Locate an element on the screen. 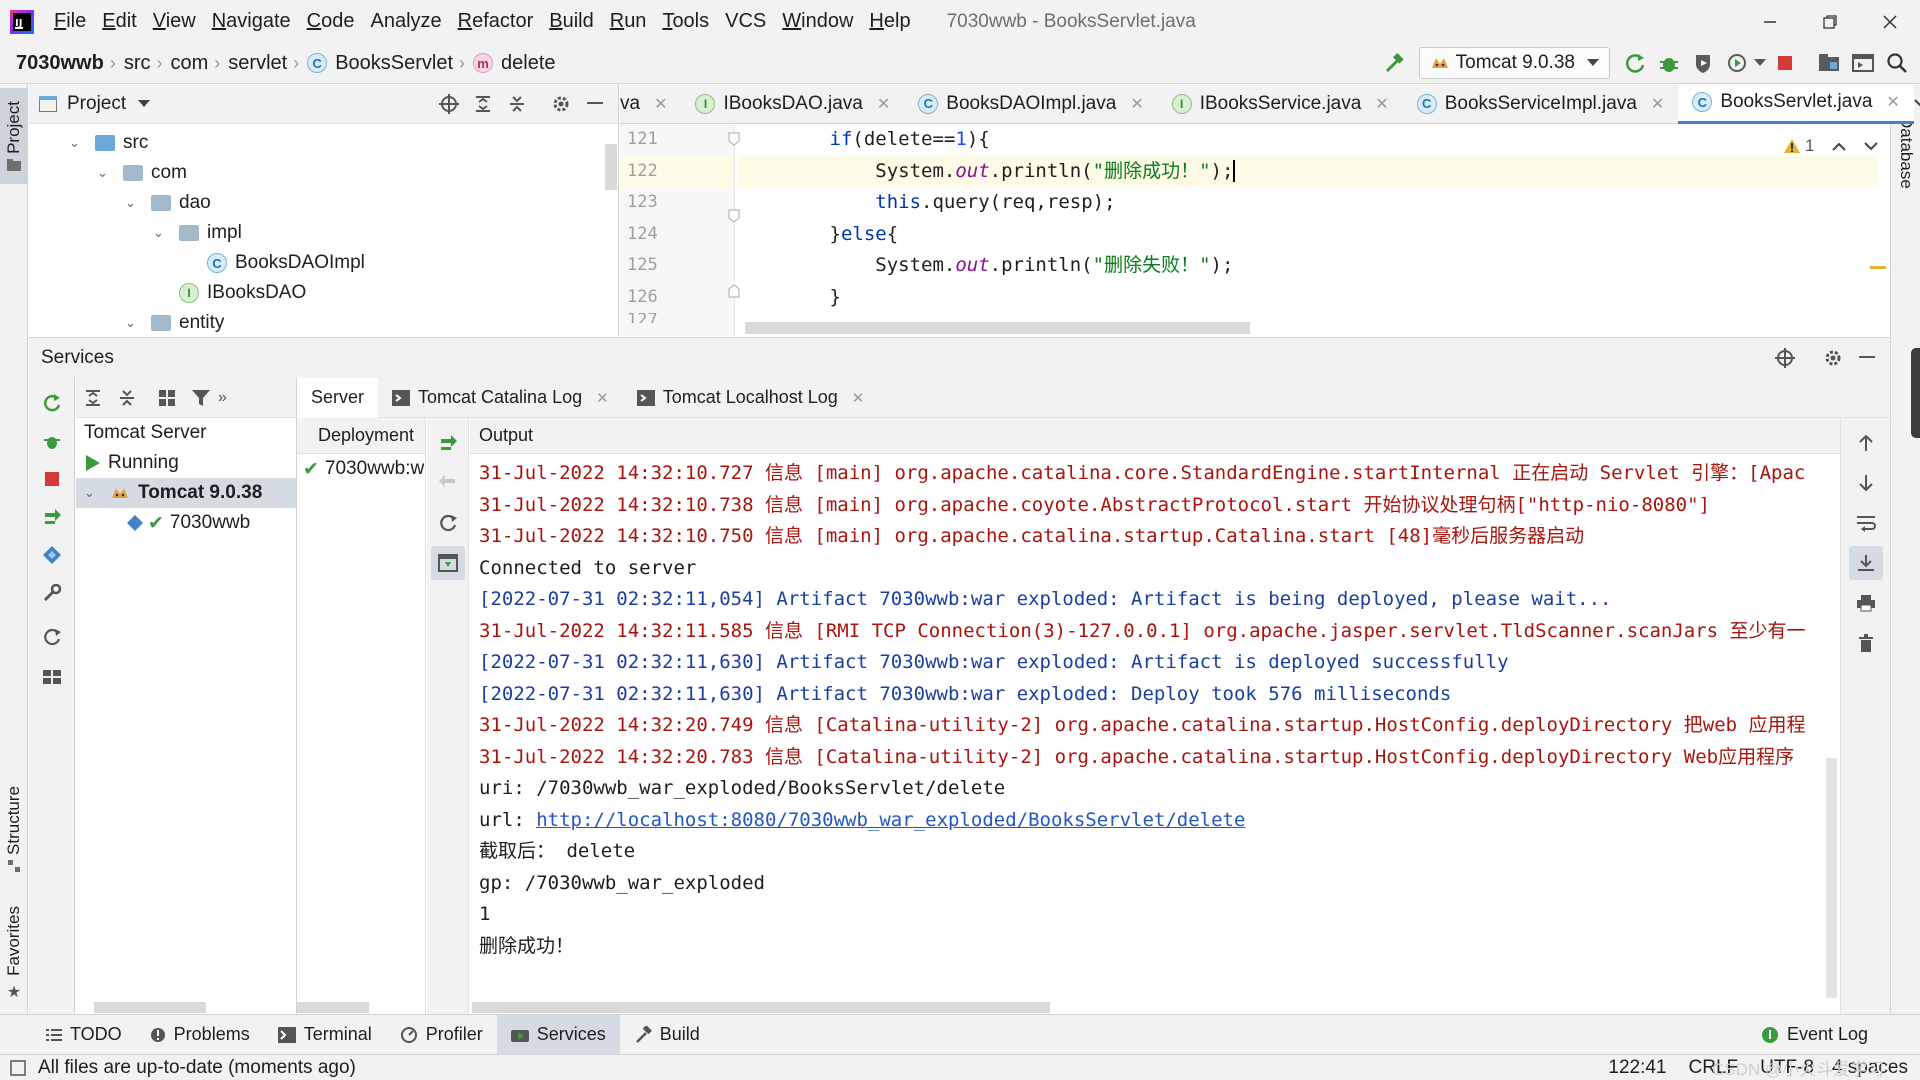  editor-tab: C BooksDAOImpl.java ✕ is located at coordinates (1030, 104).